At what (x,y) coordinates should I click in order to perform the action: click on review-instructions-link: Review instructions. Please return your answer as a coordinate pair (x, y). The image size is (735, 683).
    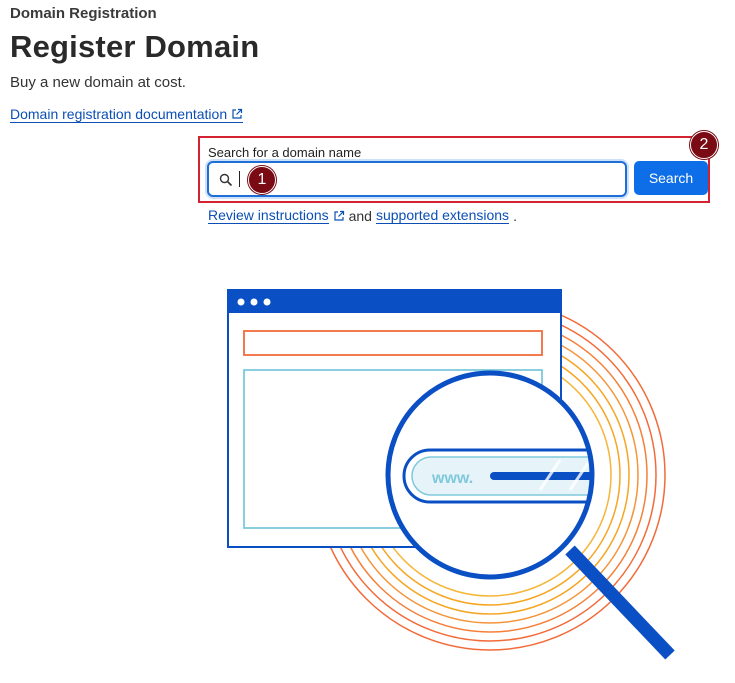
    Looking at the image, I should click on (268, 215).